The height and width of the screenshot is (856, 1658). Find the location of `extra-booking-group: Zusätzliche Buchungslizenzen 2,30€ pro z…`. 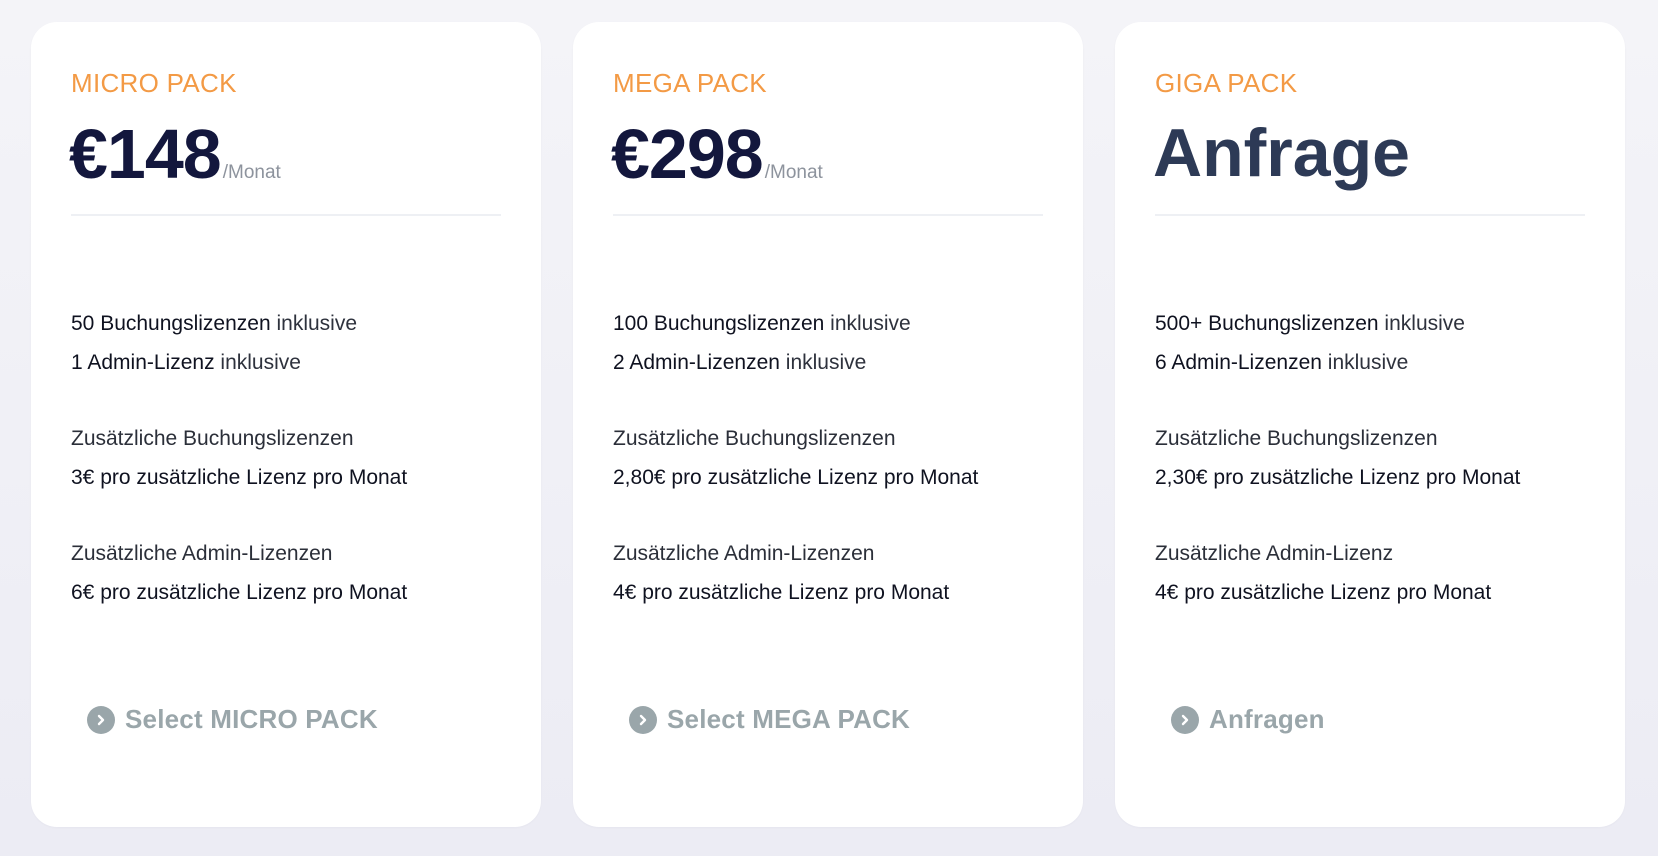

extra-booking-group: Zusätzliche Buchungslizenzen 2,30€ pro z… is located at coordinates (1337, 458).